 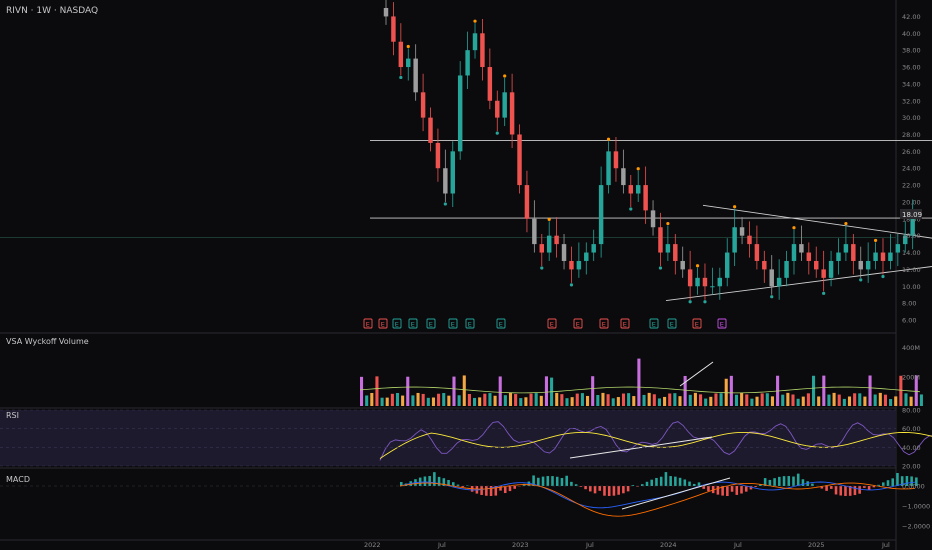 I want to click on time-tick-label: Jul, so click(x=441, y=545).